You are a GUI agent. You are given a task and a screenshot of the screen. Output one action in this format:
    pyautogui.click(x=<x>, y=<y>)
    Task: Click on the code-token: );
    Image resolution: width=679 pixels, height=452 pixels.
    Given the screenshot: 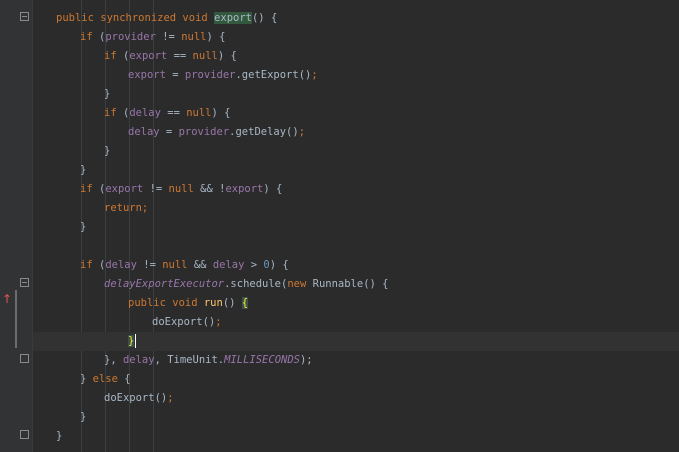 What is the action you would take?
    pyautogui.click(x=306, y=360)
    